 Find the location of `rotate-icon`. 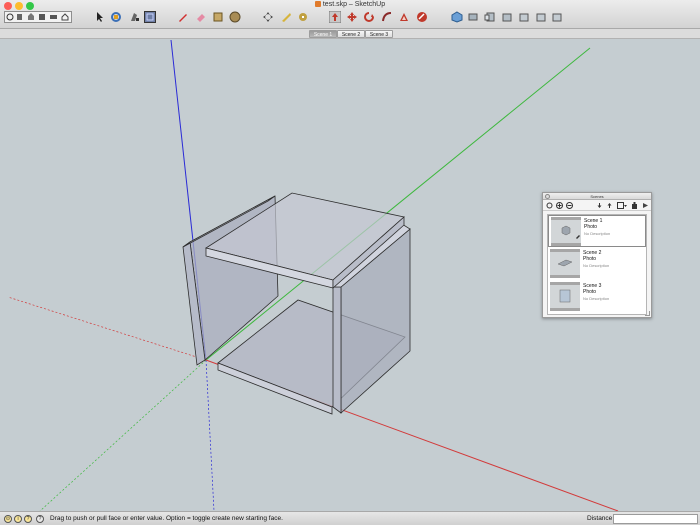

rotate-icon is located at coordinates (369, 17).